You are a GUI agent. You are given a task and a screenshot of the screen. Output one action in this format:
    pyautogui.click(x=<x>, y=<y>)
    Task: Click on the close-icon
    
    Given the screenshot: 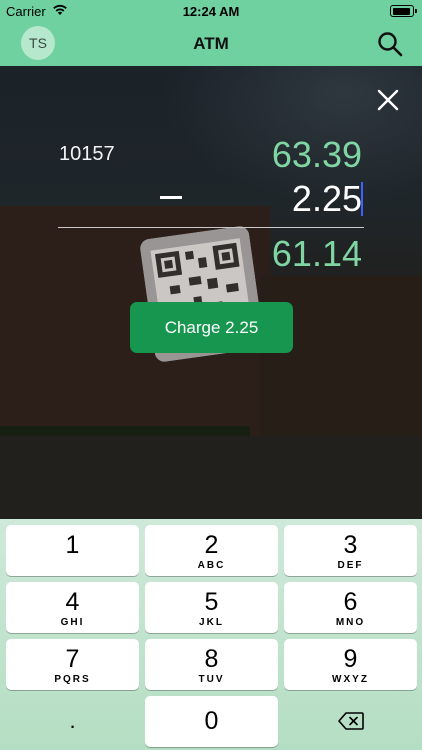 What is the action you would take?
    pyautogui.click(x=388, y=100)
    